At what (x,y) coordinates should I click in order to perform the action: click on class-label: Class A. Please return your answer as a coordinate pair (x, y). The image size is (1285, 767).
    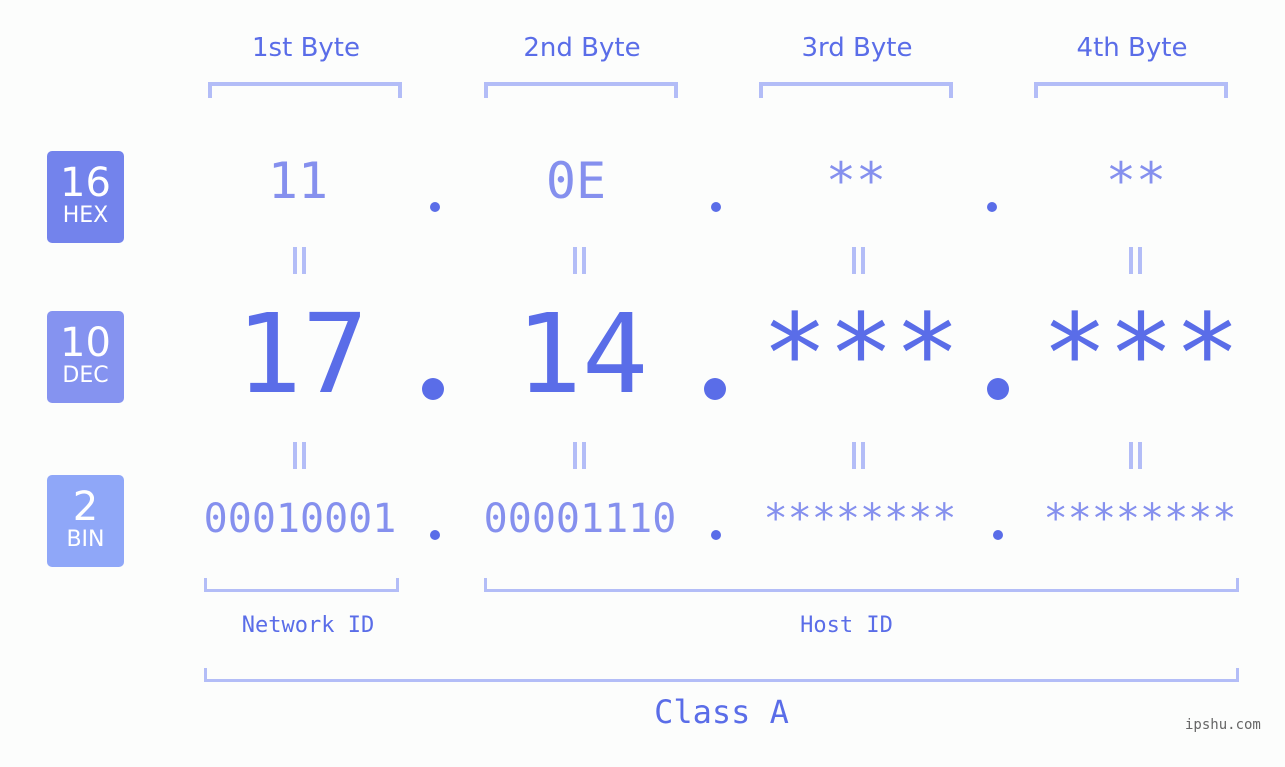
    Looking at the image, I should click on (721, 712).